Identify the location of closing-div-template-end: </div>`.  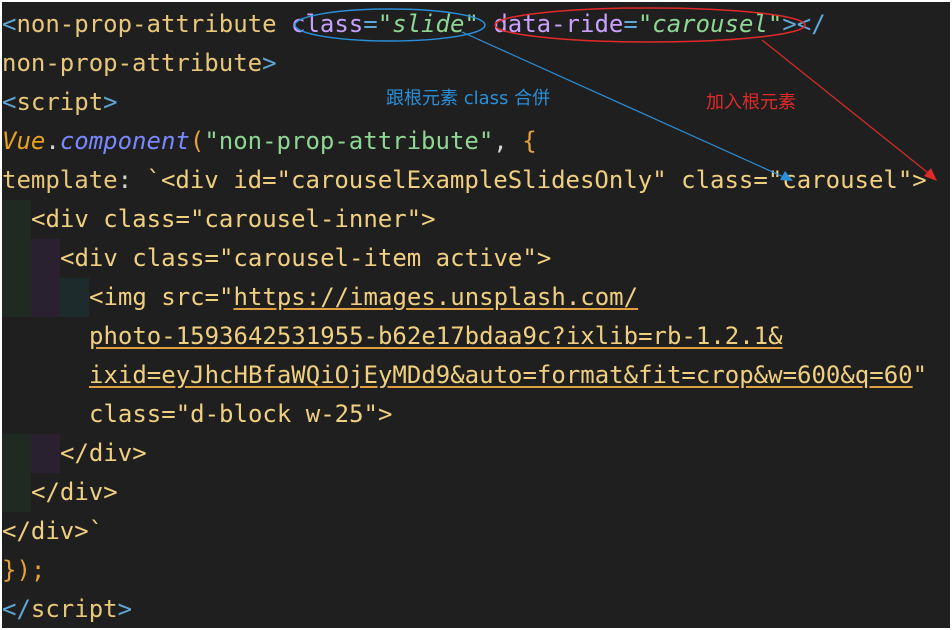
(53, 531).